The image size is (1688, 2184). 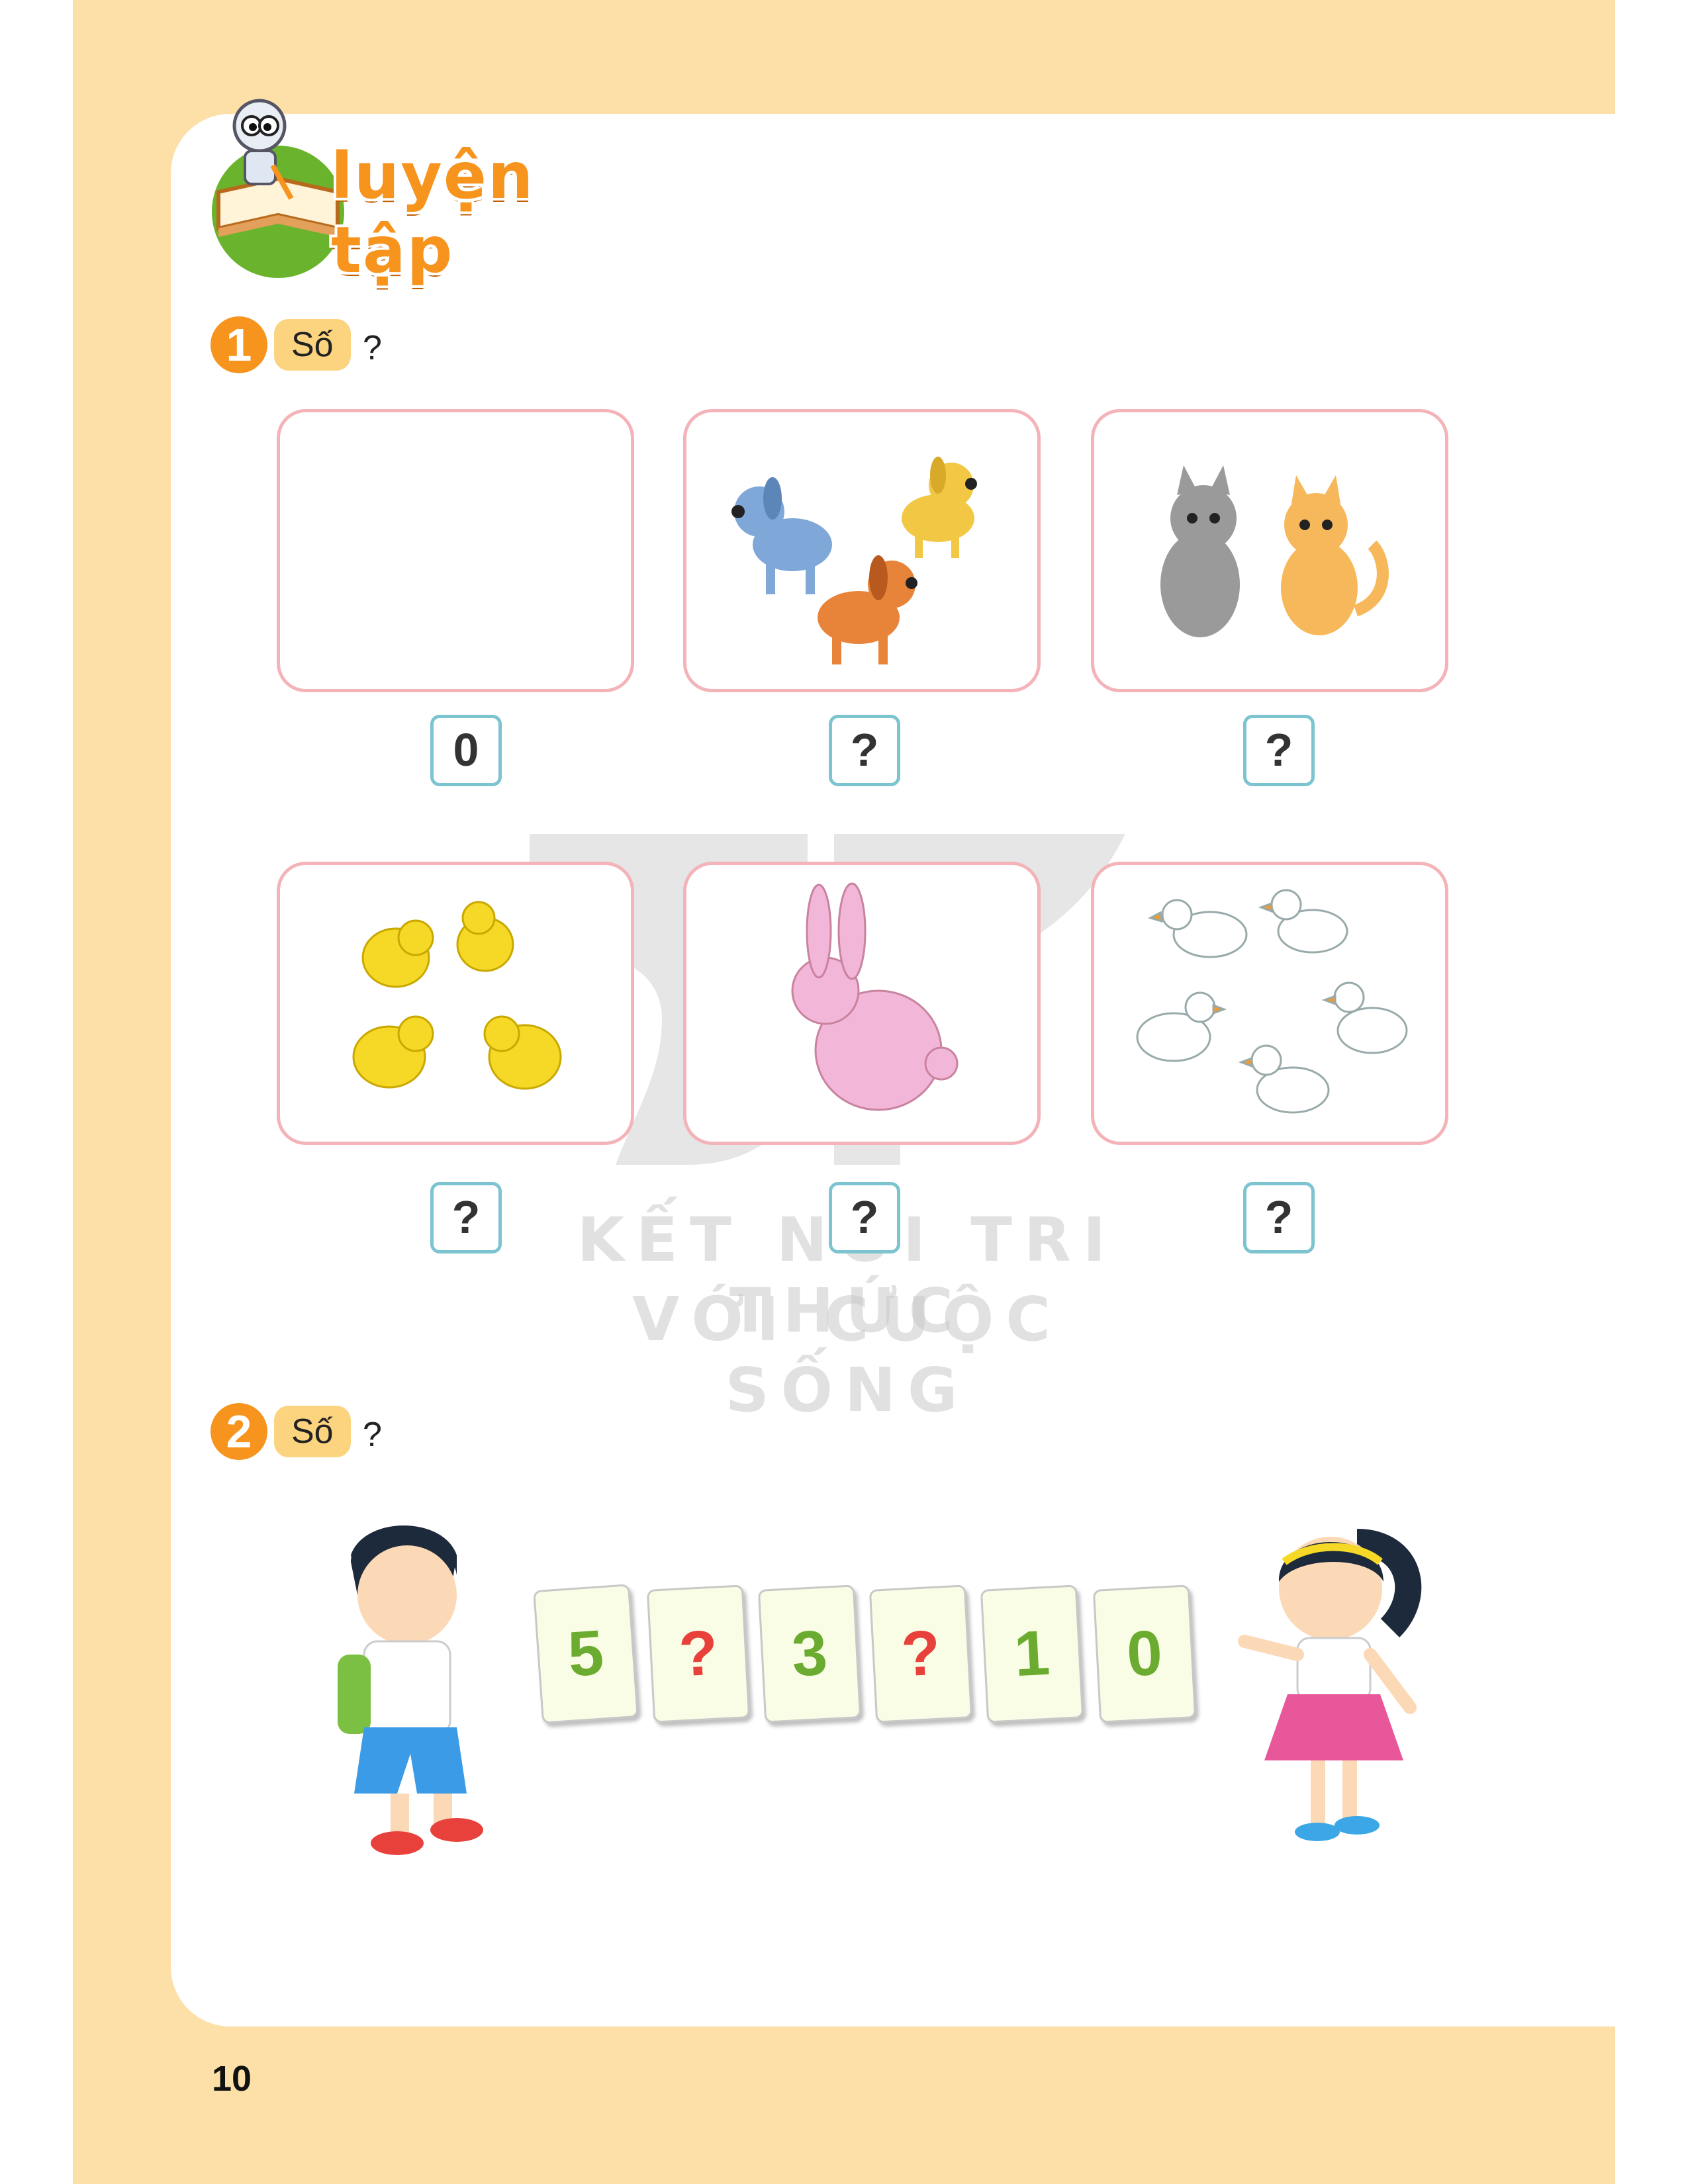 I want to click on number-card: 1, so click(x=1032, y=1653).